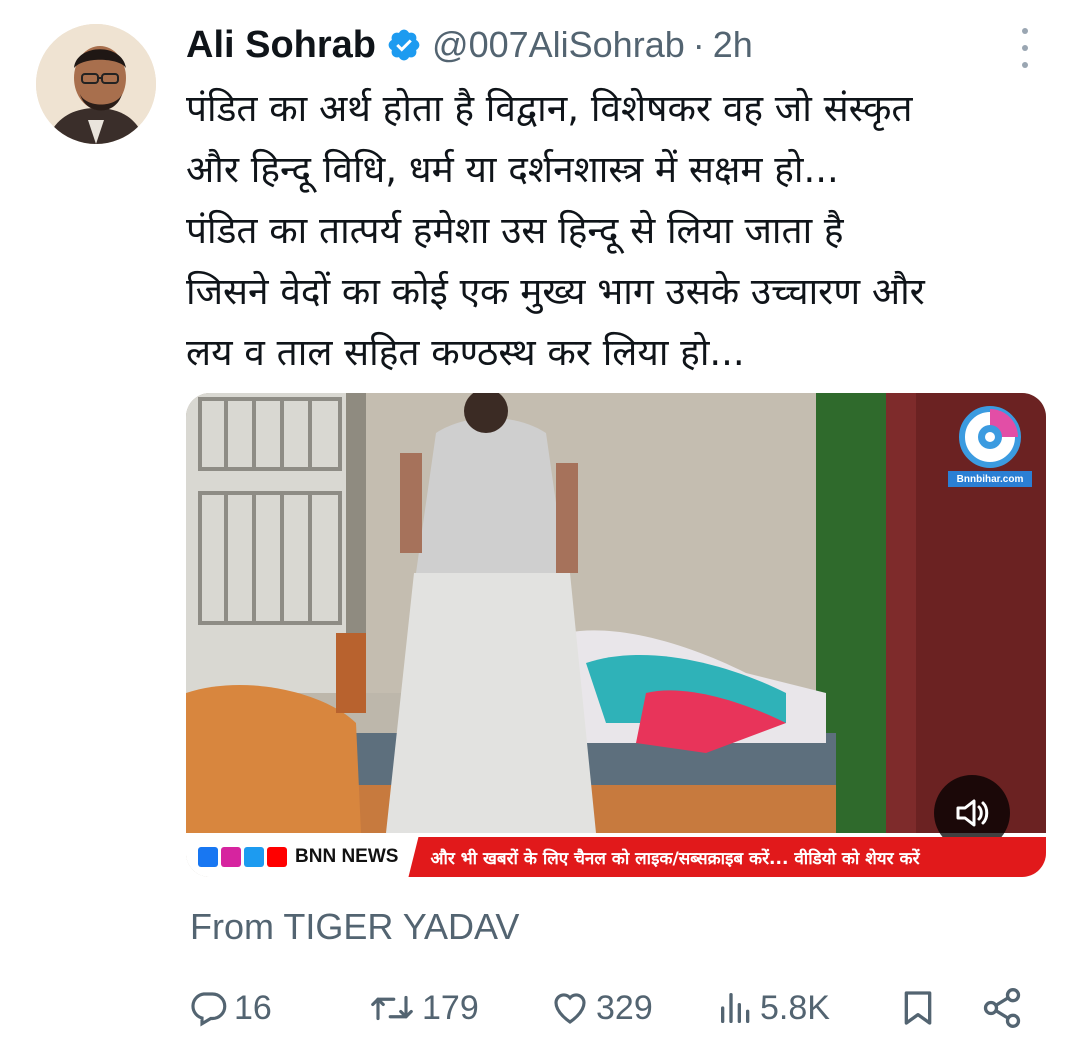  I want to click on twitter-icon, so click(254, 857).